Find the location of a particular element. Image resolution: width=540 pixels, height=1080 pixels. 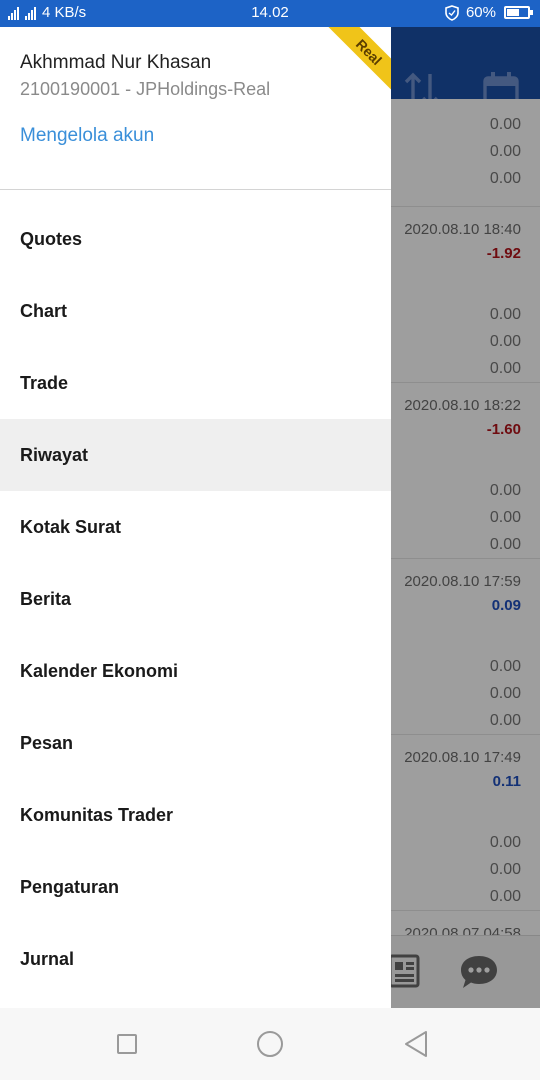

menu-item-quotes: Quotes is located at coordinates (195, 239).